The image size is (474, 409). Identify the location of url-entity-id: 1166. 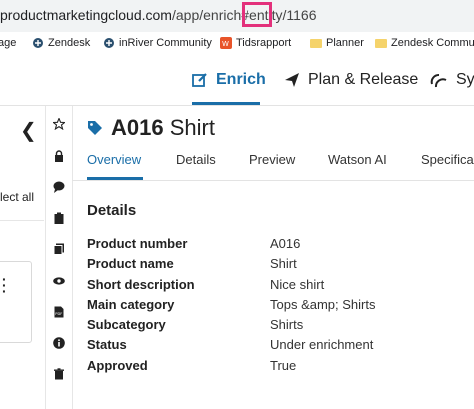
(301, 15).